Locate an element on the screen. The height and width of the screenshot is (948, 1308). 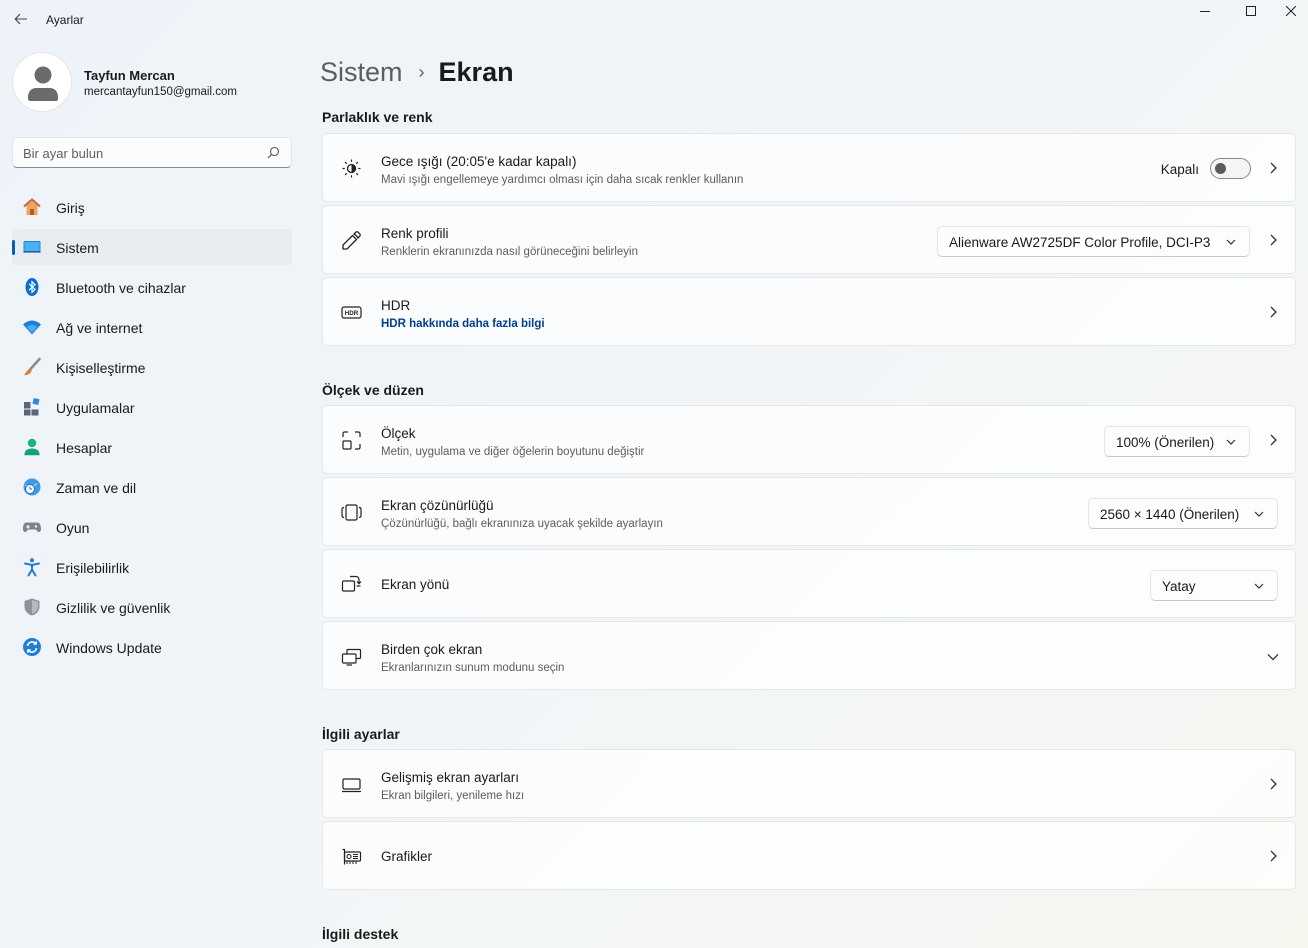
night-light-toggle is located at coordinates (1230, 168).